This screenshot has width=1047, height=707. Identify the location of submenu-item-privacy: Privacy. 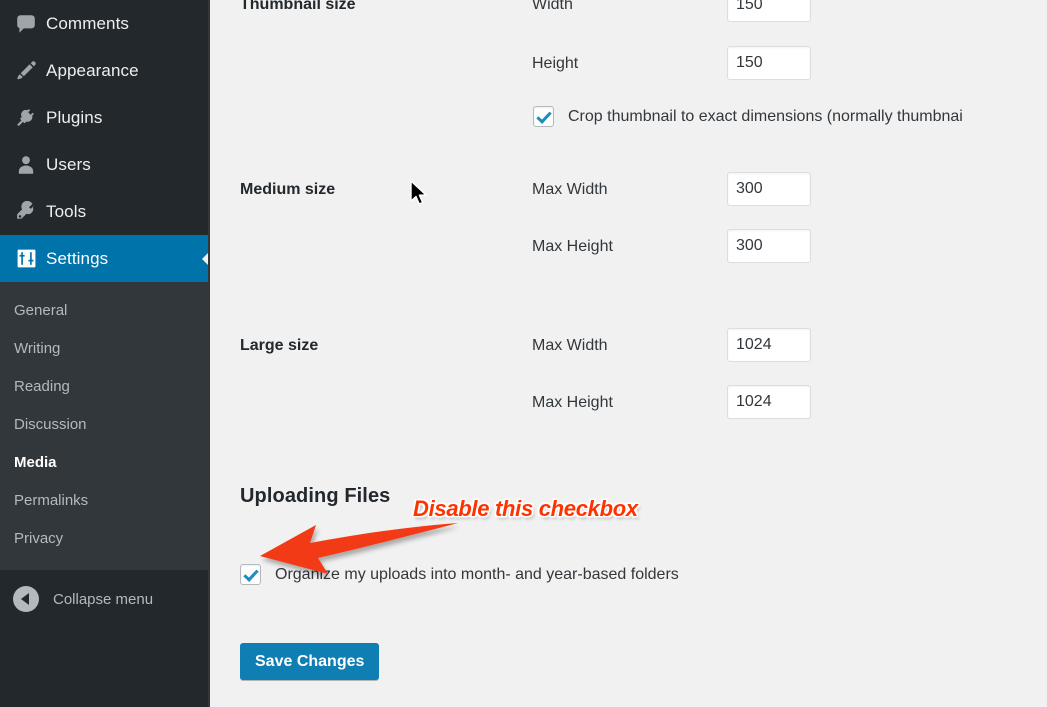
(105, 539).